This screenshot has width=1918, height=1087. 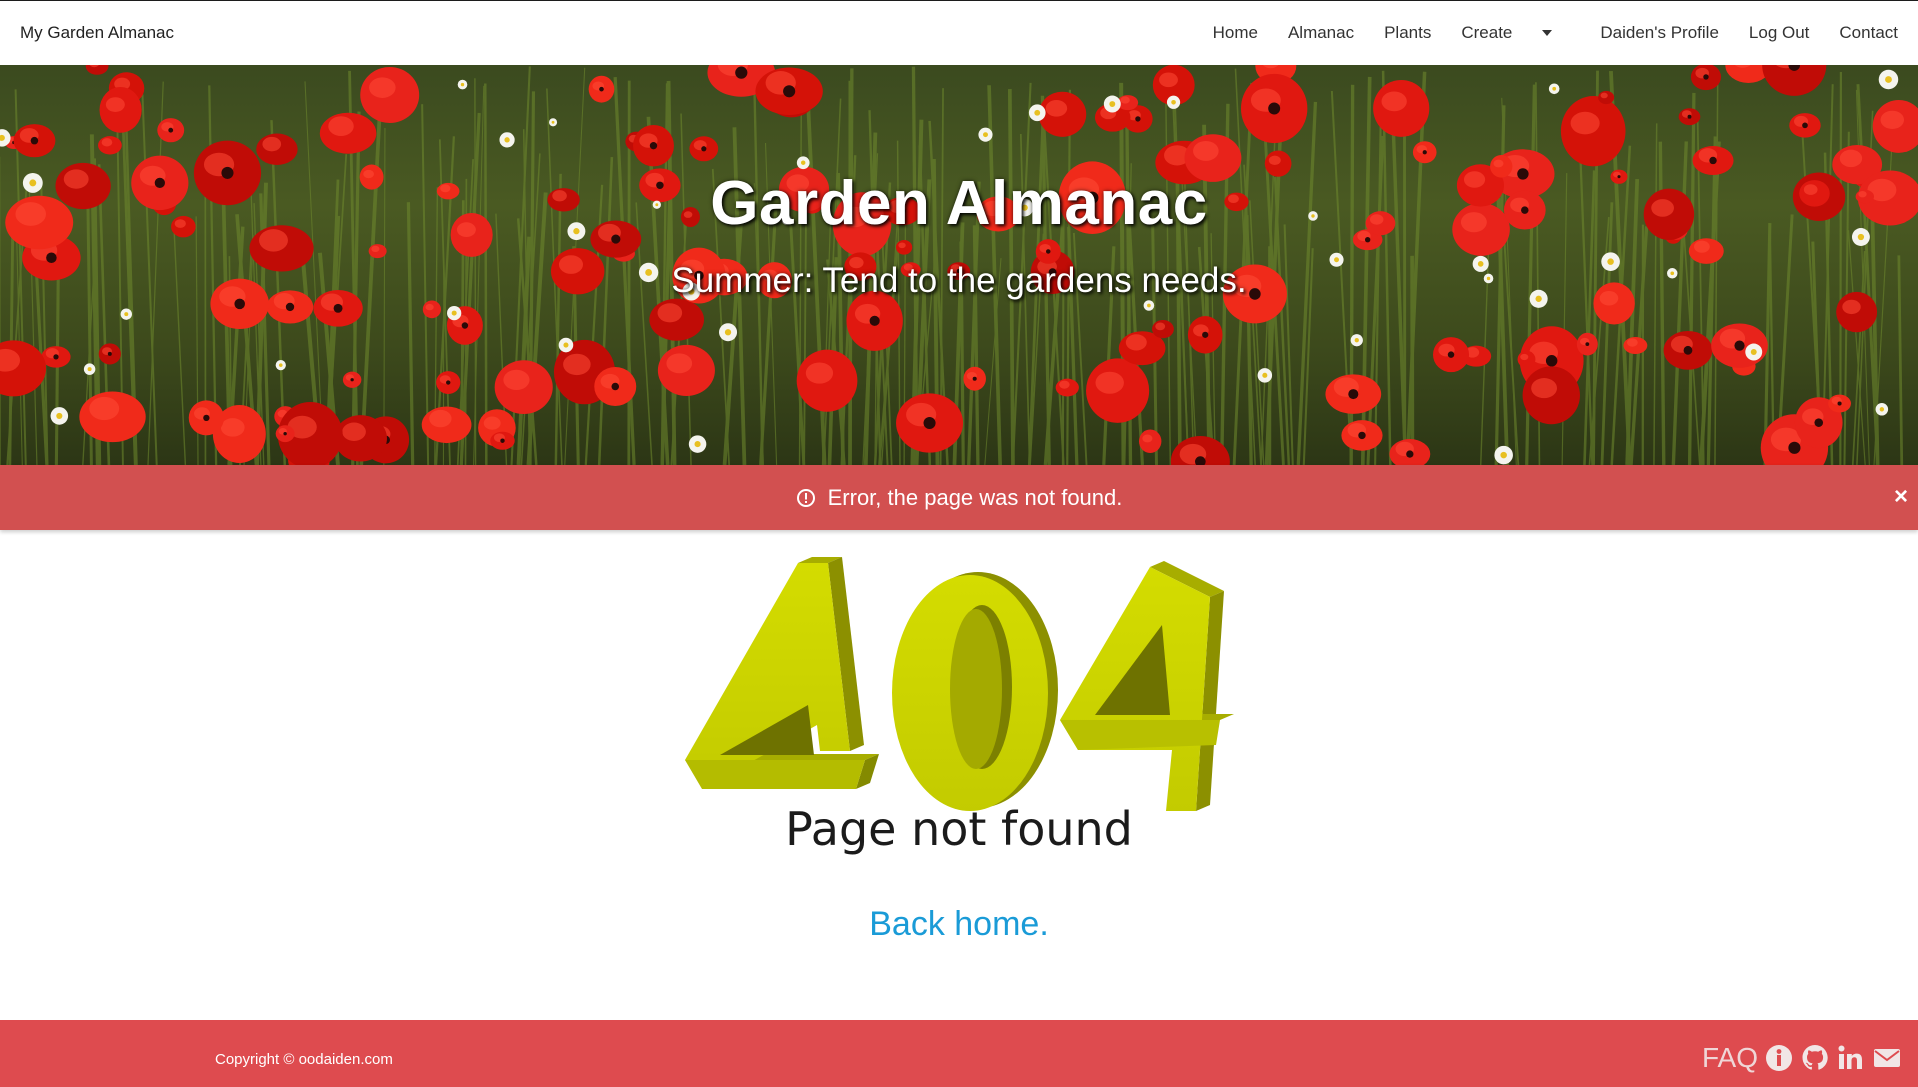 I want to click on nav-logout: Log Out, so click(x=1779, y=33).